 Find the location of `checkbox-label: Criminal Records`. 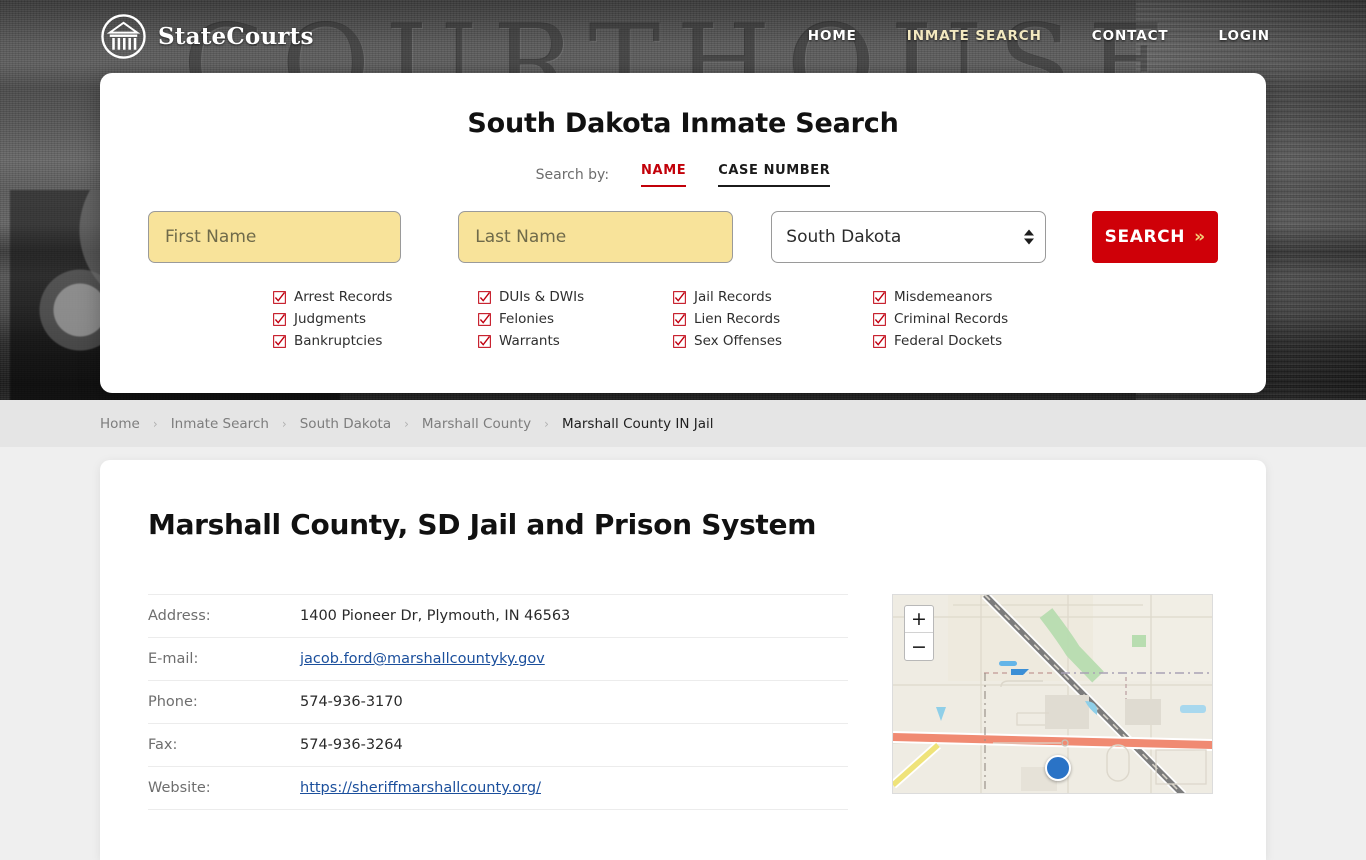

checkbox-label: Criminal Records is located at coordinates (951, 319).